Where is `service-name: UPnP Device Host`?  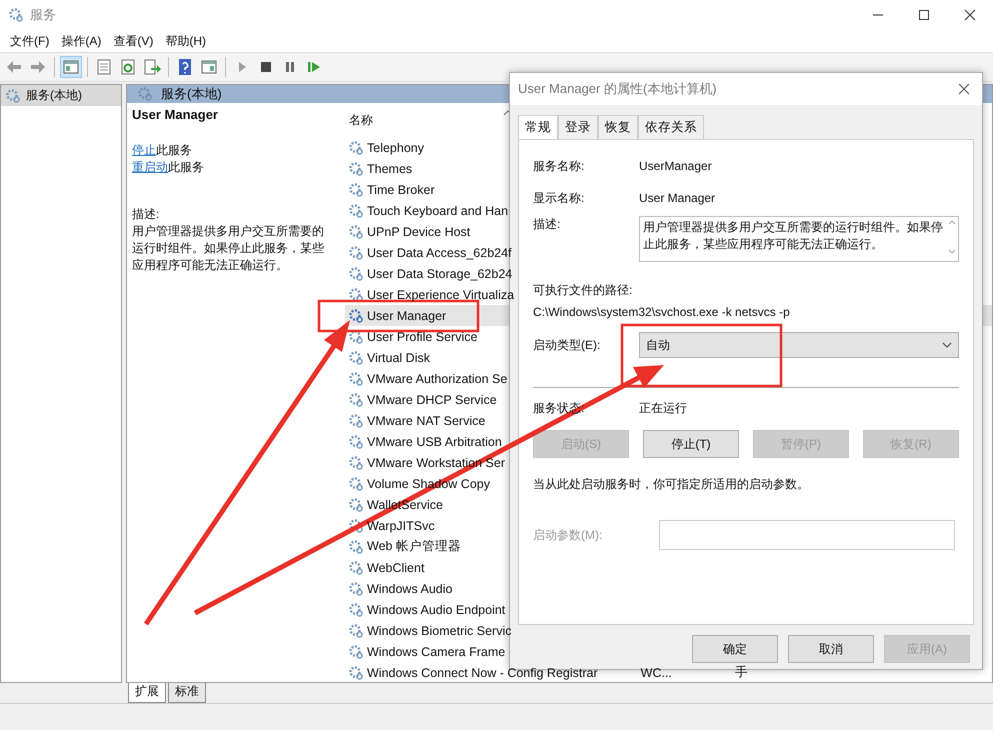 service-name: UPnP Device Host is located at coordinates (418, 231).